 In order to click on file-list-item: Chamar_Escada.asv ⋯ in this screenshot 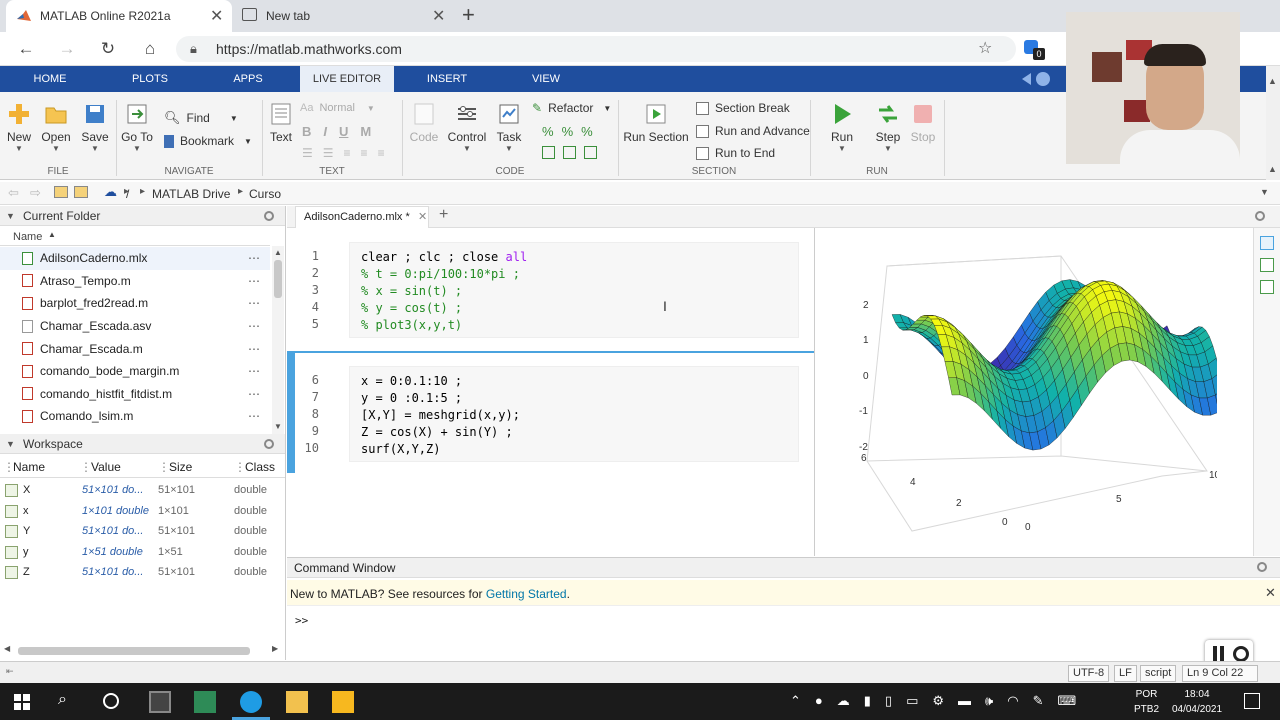, I will do `click(135, 326)`.